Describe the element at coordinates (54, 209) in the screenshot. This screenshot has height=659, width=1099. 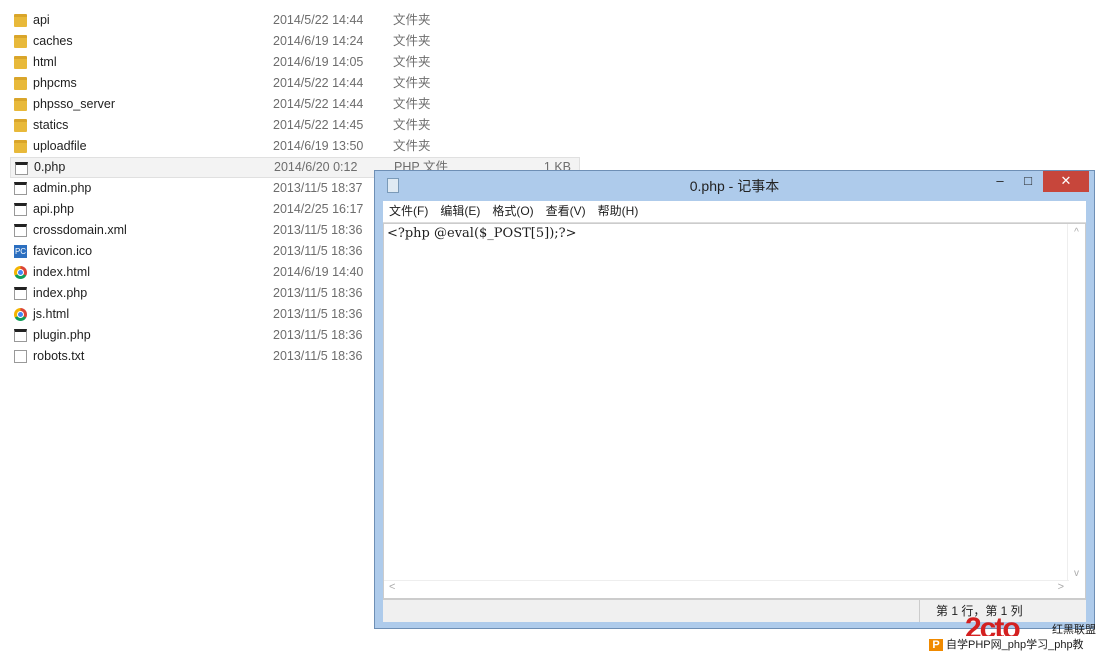
I see `file-name: api.php` at that location.